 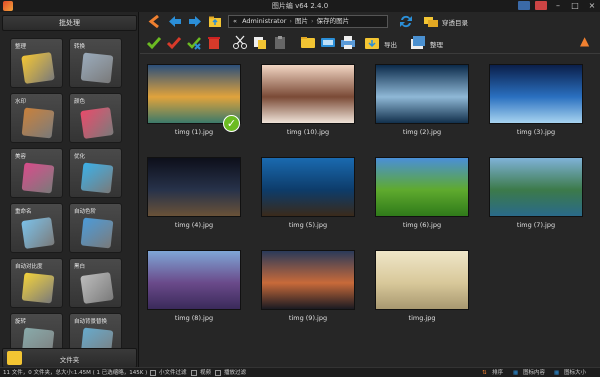 I want to click on tool-background-replace: 自动背景替换, so click(x=95, y=331).